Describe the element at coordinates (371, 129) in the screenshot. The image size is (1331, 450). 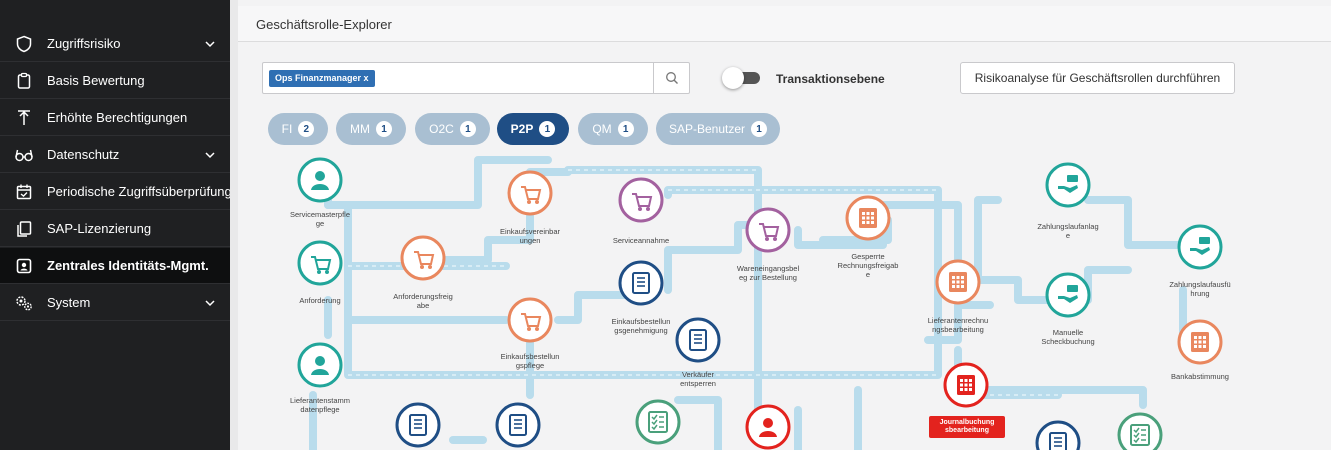
I see `tab-mm: MM 1` at that location.